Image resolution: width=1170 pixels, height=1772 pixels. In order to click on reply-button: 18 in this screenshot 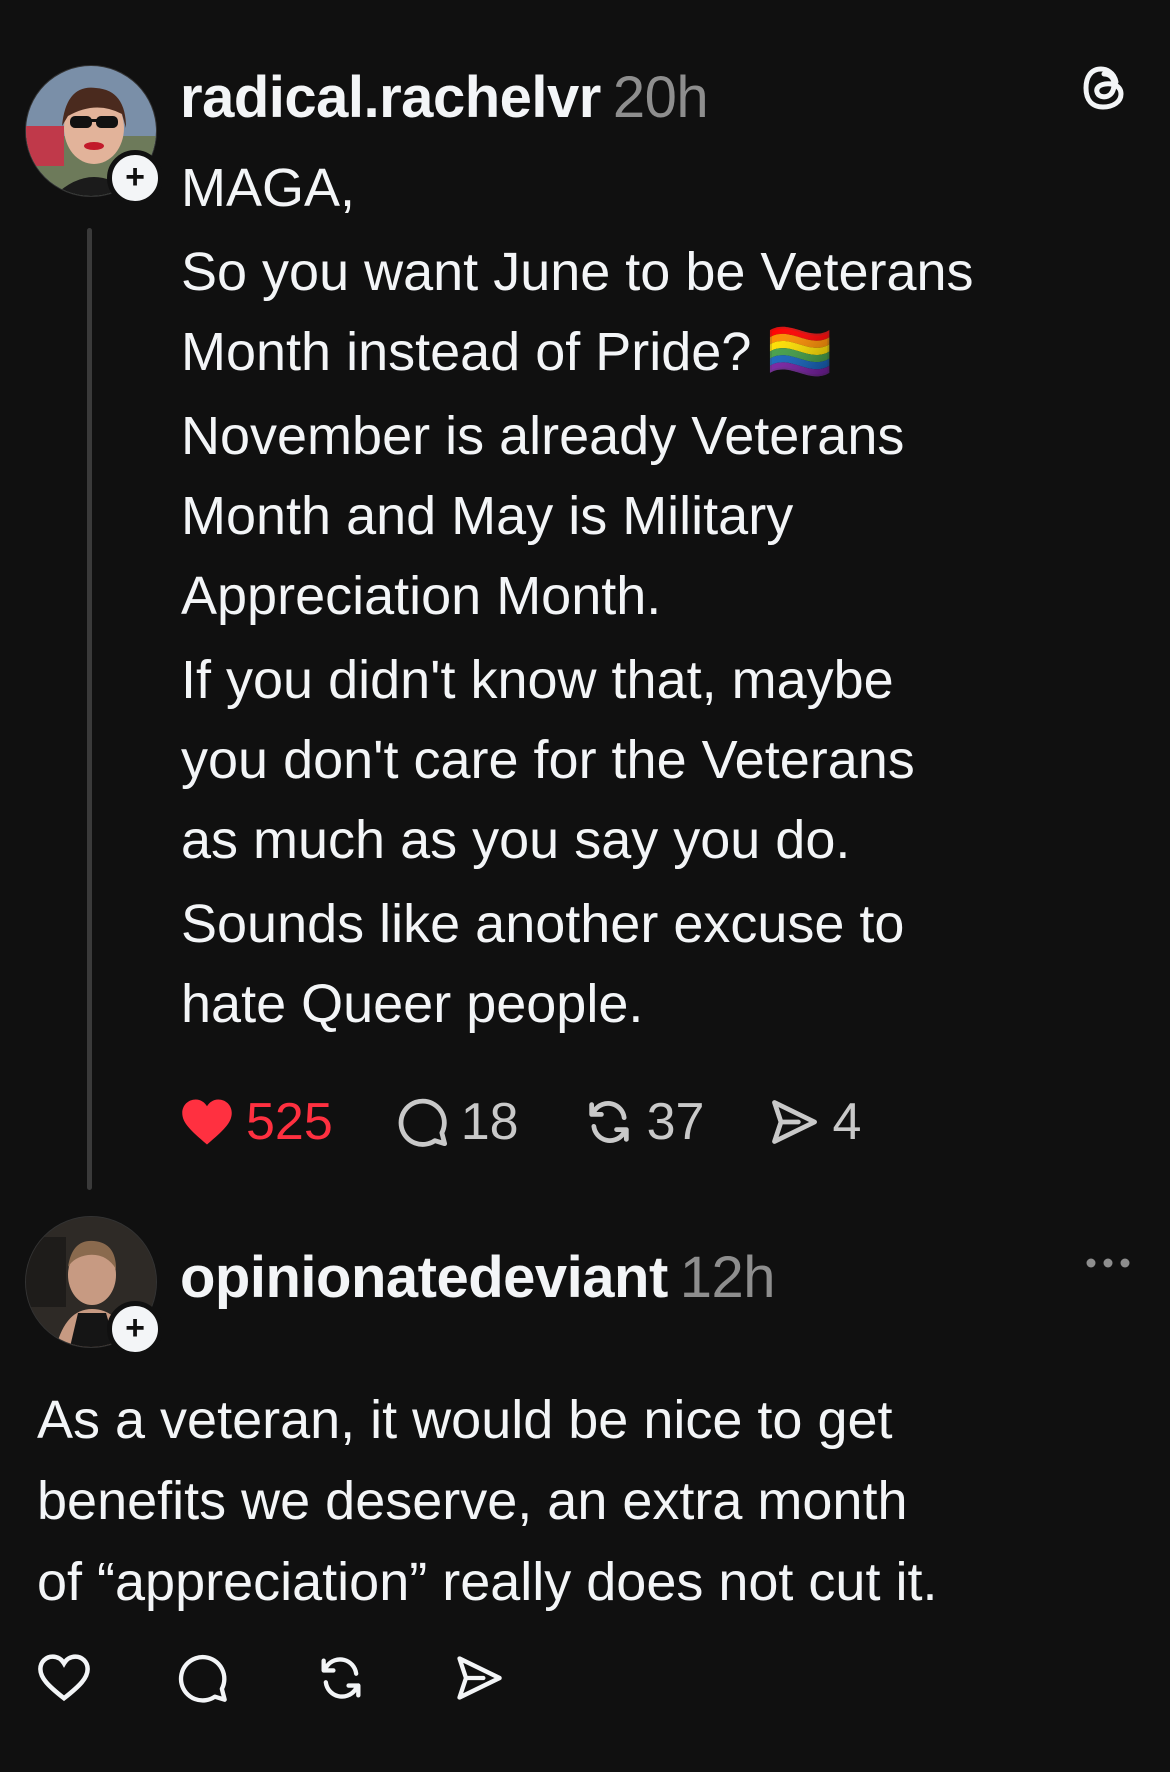, I will do `click(458, 1122)`.